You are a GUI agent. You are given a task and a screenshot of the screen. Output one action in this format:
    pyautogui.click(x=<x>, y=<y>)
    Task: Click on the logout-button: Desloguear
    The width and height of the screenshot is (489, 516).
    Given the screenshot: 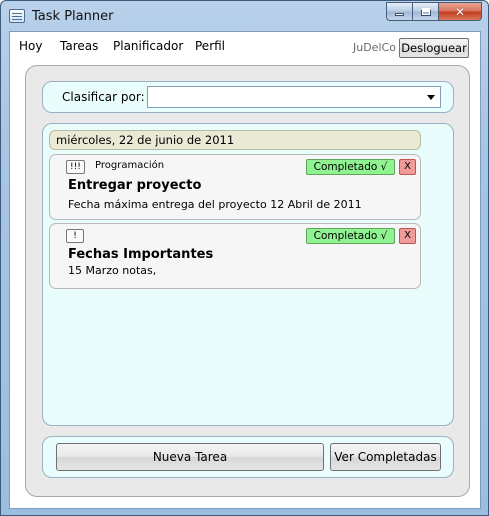 What is the action you would take?
    pyautogui.click(x=434, y=48)
    